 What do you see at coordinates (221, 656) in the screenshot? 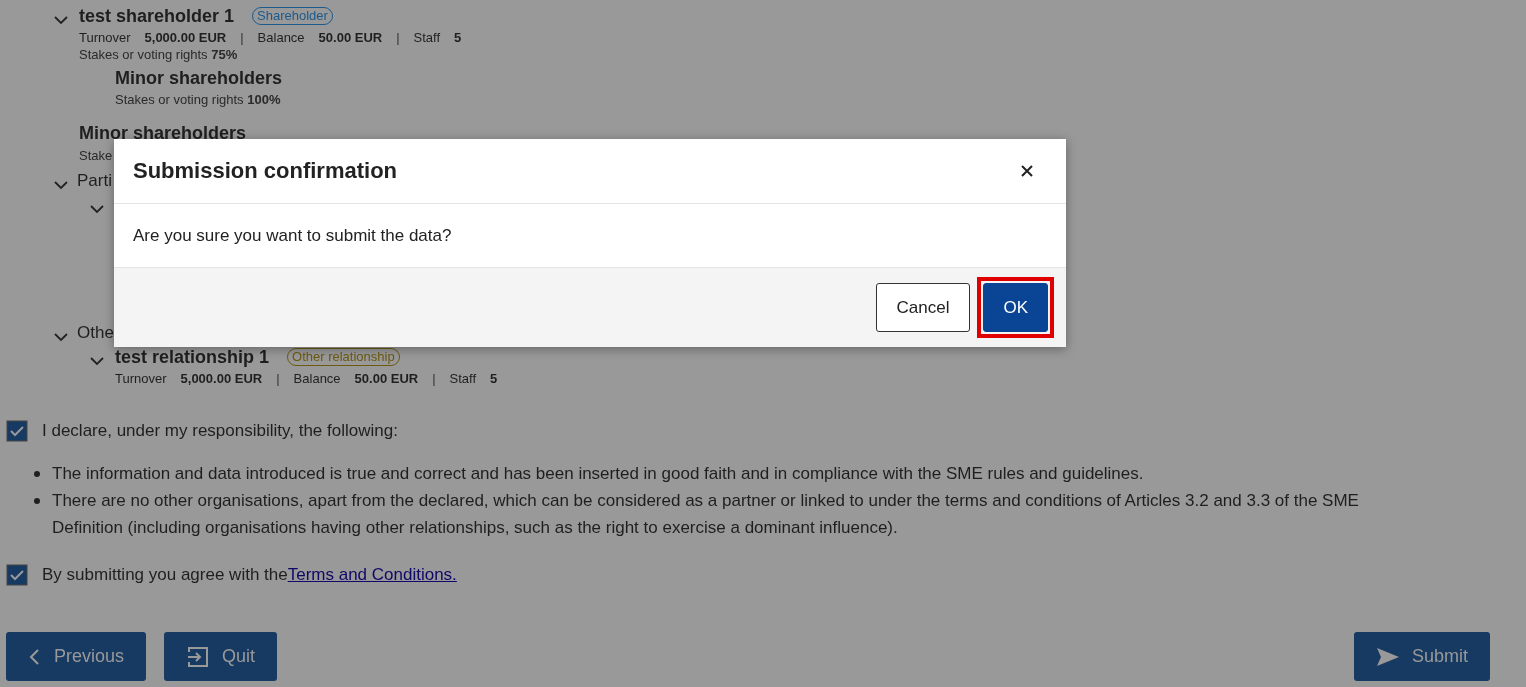
I see `quit-button: Quit` at bounding box center [221, 656].